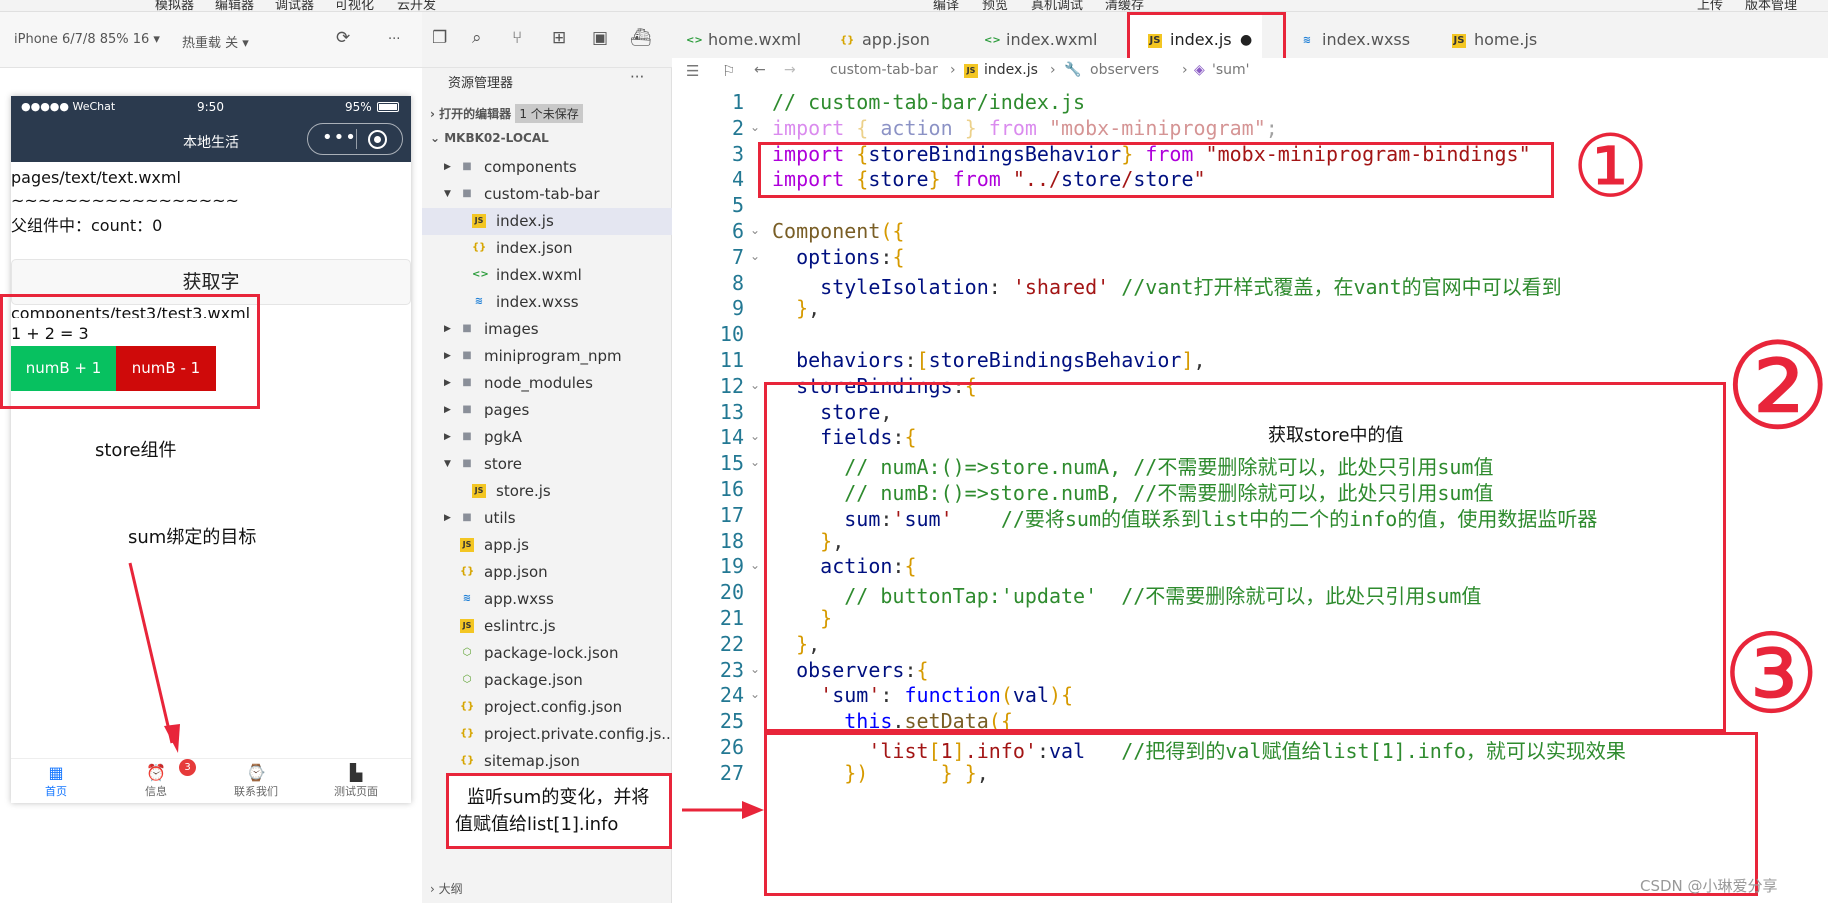  Describe the element at coordinates (1057, 5) in the screenshot. I see `menu-device-debug: 真机调试` at that location.